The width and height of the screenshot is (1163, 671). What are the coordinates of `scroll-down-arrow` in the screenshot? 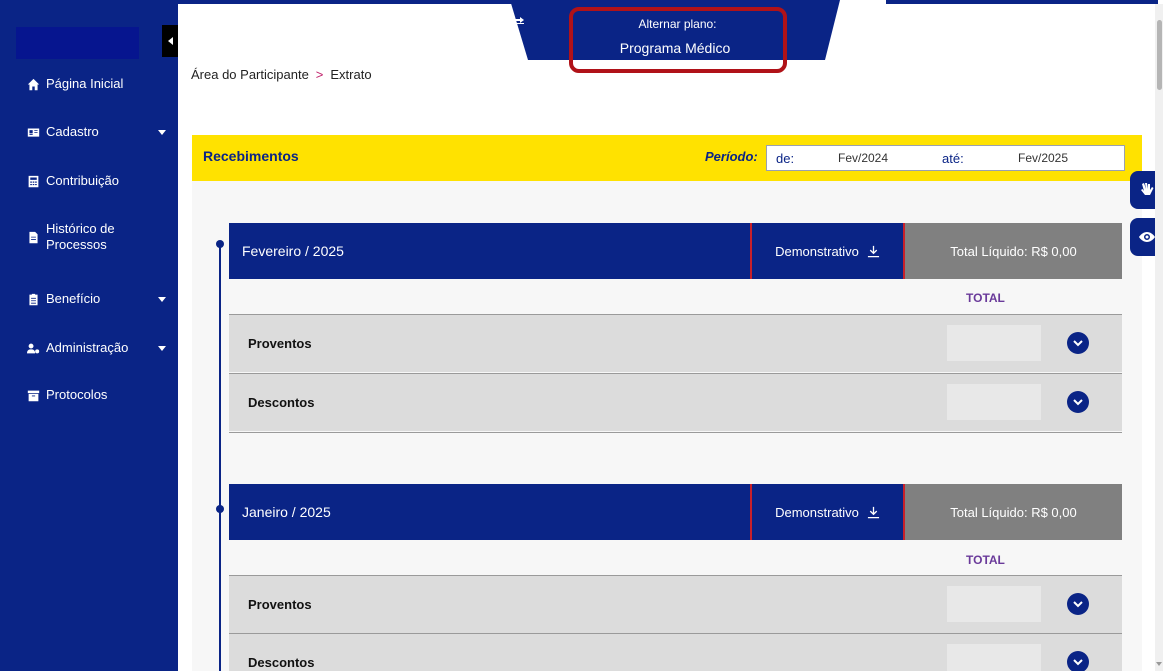 It's located at (1159, 664).